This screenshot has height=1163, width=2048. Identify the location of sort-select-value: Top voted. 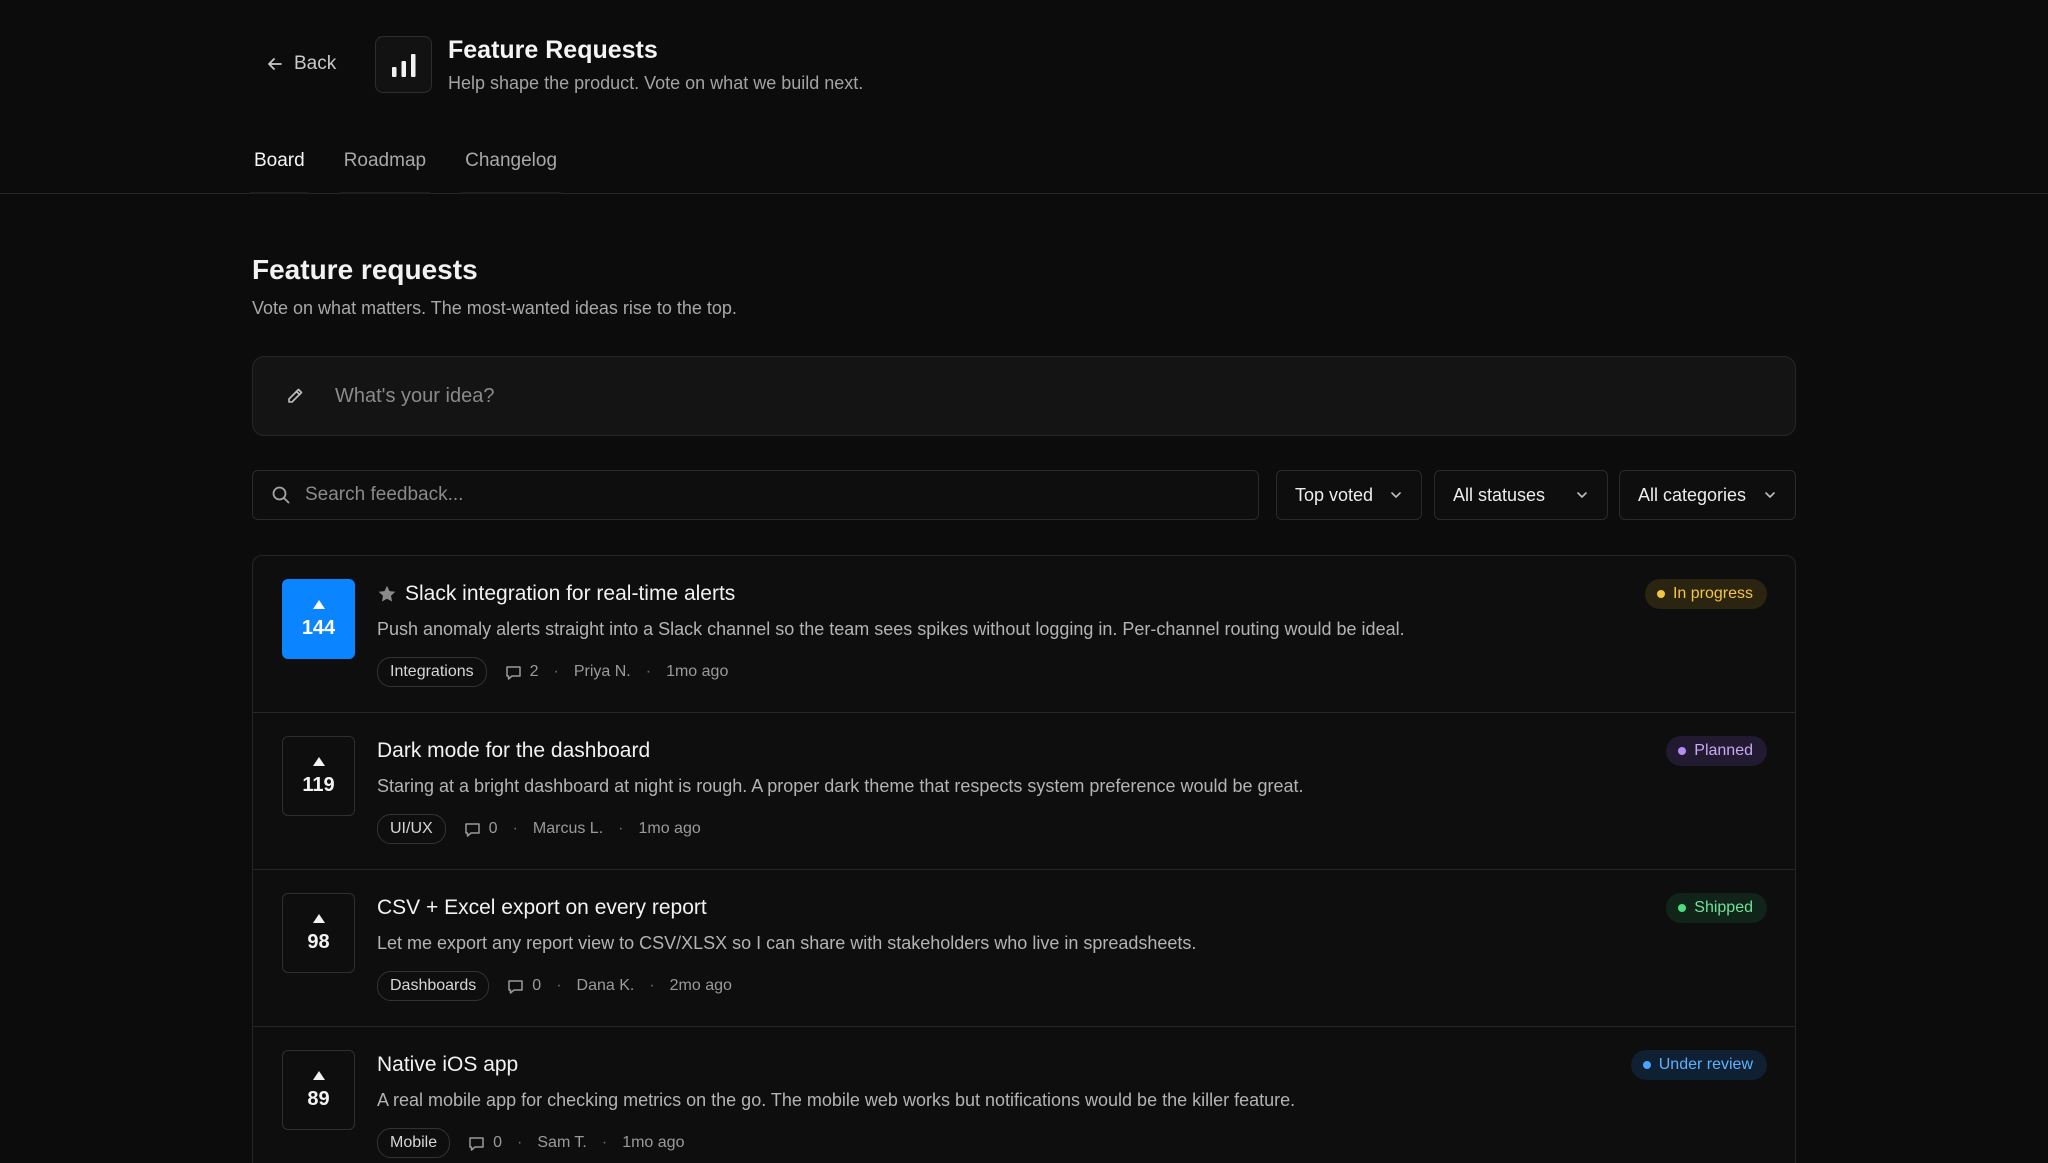
(1334, 494).